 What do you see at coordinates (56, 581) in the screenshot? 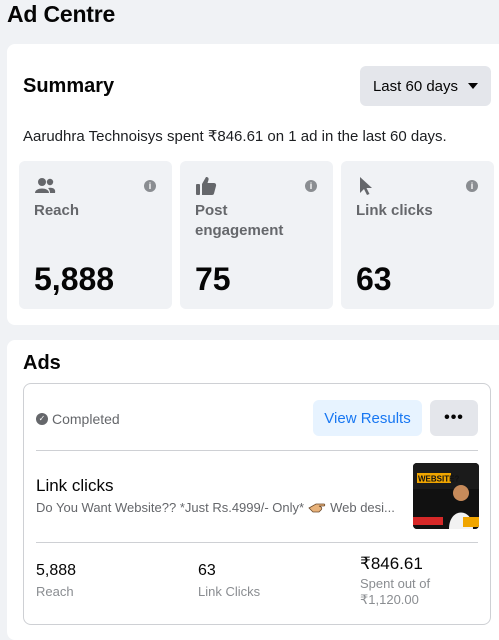
I see `stat-reach: 5,888 Reach` at bounding box center [56, 581].